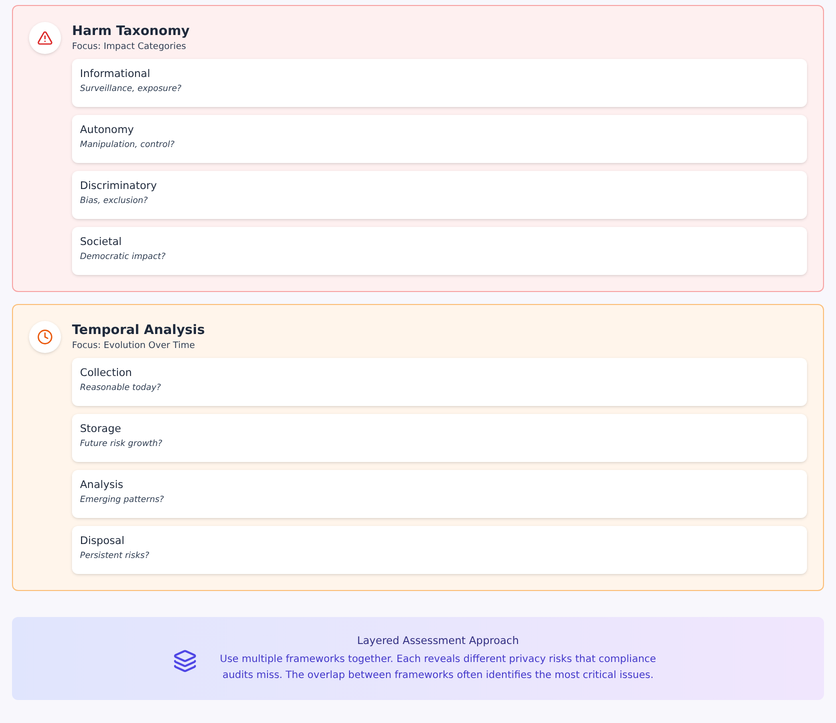 The image size is (836, 723). What do you see at coordinates (101, 429) in the screenshot?
I see `category-name: Storage` at bounding box center [101, 429].